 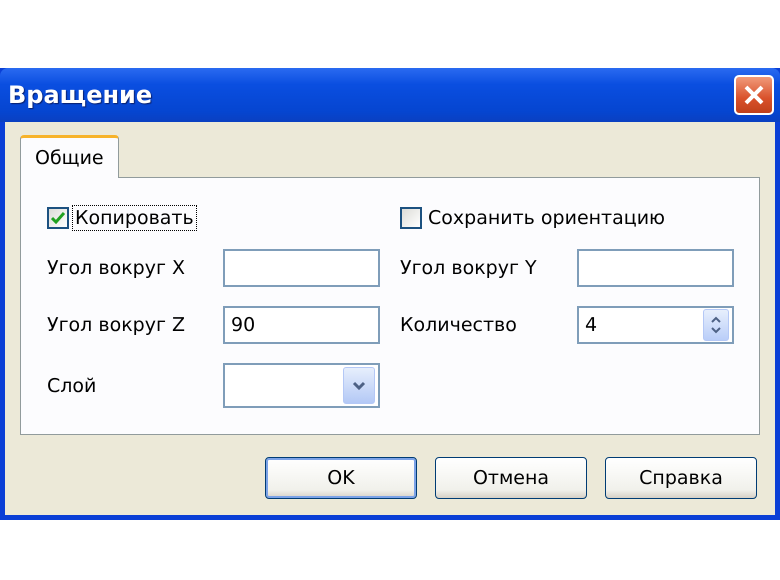 I want to click on dropdown-button, so click(x=359, y=385).